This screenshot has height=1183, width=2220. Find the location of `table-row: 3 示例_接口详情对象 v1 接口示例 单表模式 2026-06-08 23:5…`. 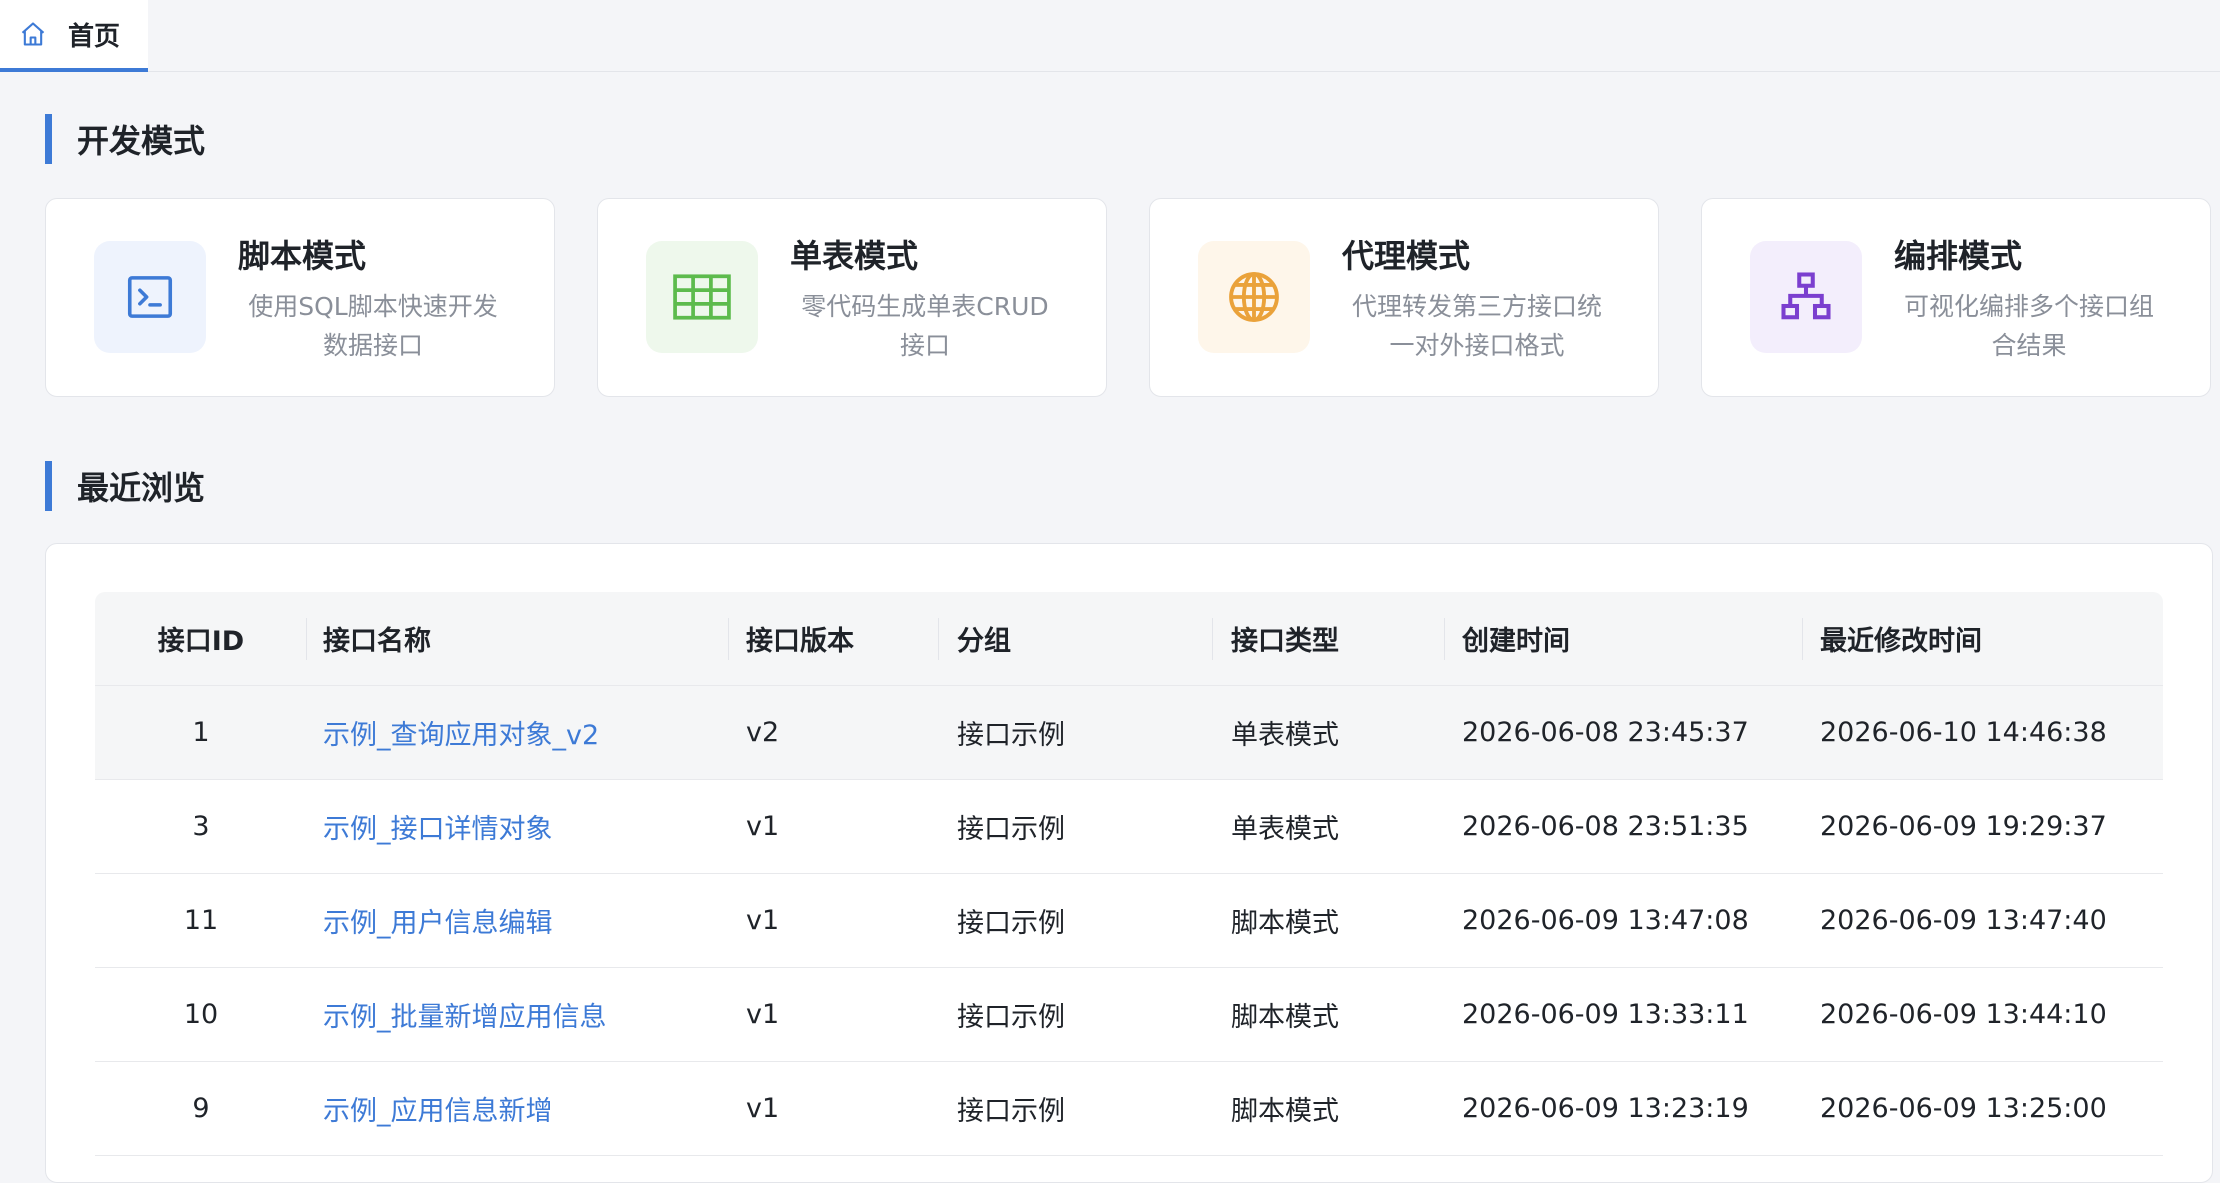

table-row: 3 示例_接口详情对象 v1 接口示例 单表模式 2026-06-08 23:5… is located at coordinates (1129, 827).